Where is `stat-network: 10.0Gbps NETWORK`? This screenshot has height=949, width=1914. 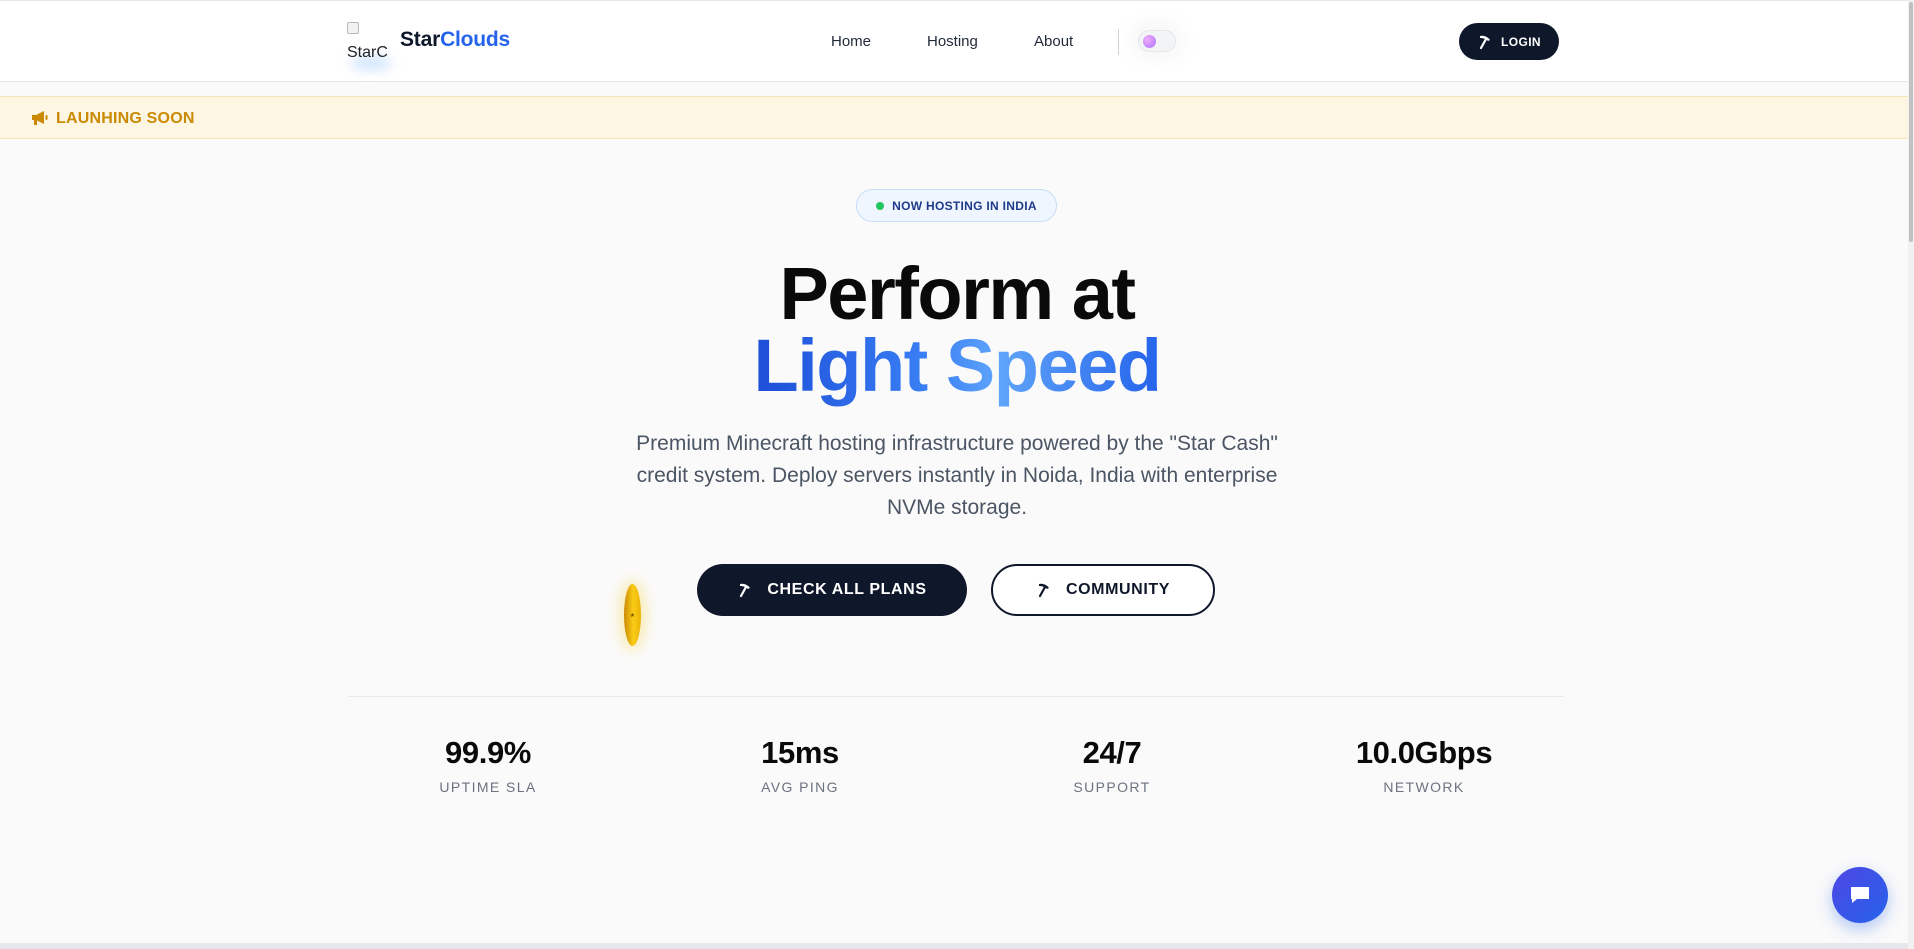 stat-network: 10.0Gbps NETWORK is located at coordinates (1424, 765).